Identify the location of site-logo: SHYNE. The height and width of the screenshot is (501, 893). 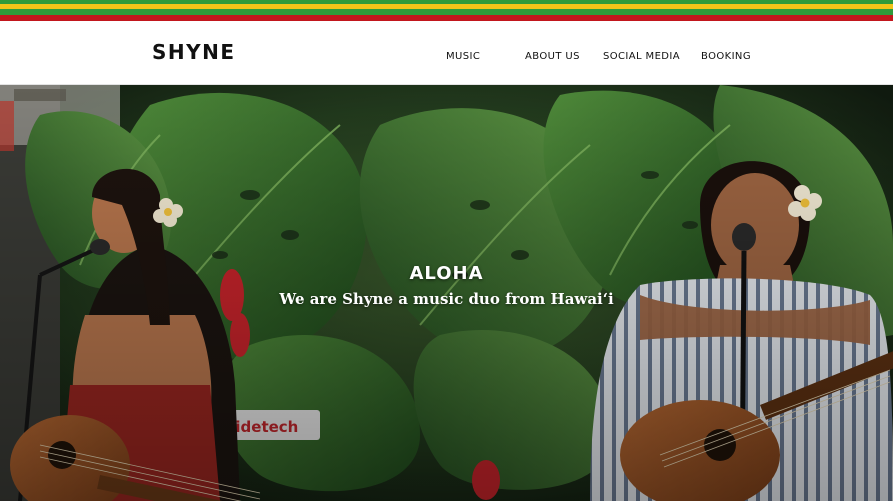
(194, 52).